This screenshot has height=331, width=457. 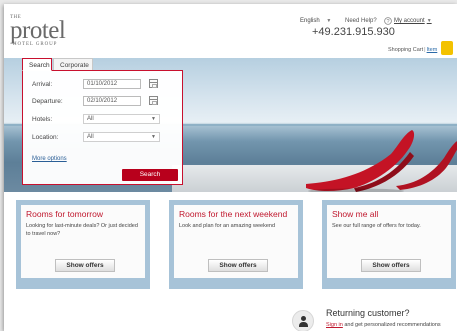 What do you see at coordinates (406, 50) in the screenshot?
I see `cart-label: Shopping Cart` at bounding box center [406, 50].